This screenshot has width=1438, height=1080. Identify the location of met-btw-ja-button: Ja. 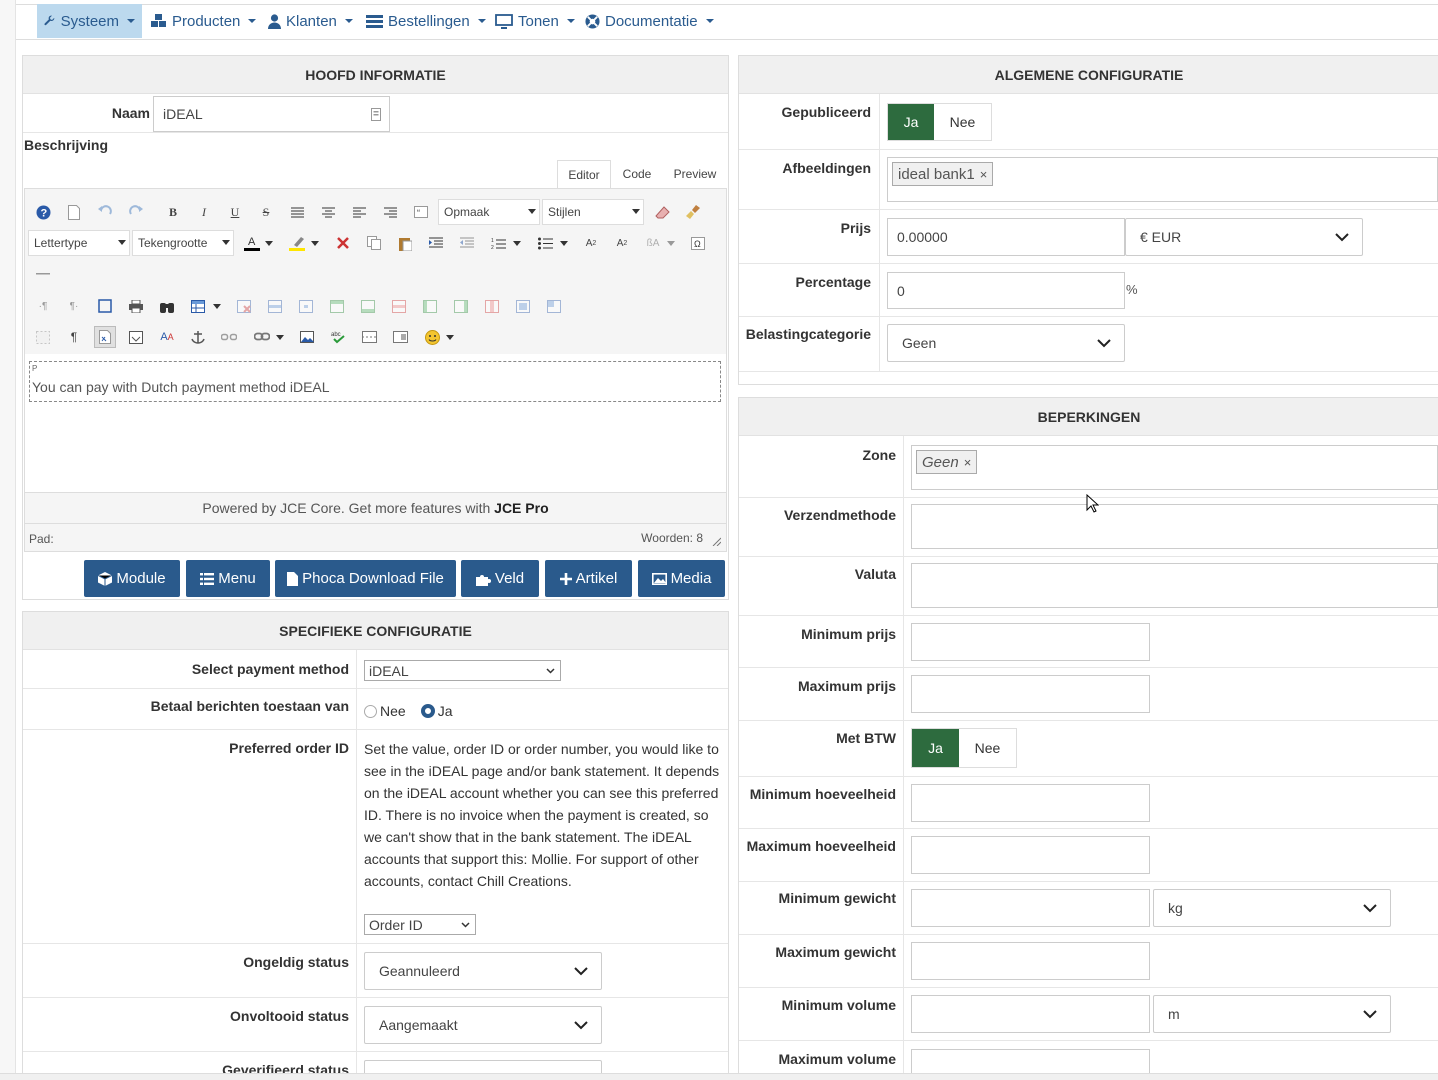
(935, 748).